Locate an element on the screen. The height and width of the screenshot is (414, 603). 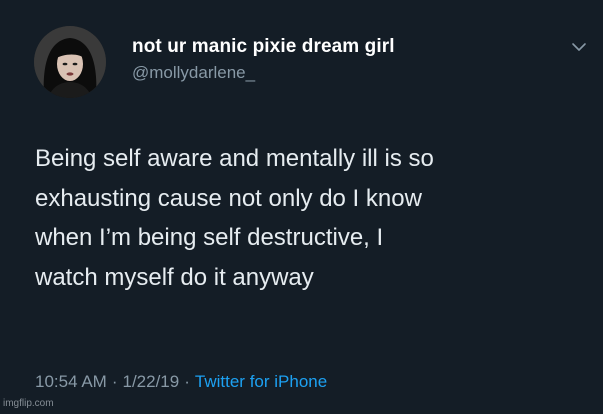
watermark: imgflip.com is located at coordinates (28, 403).